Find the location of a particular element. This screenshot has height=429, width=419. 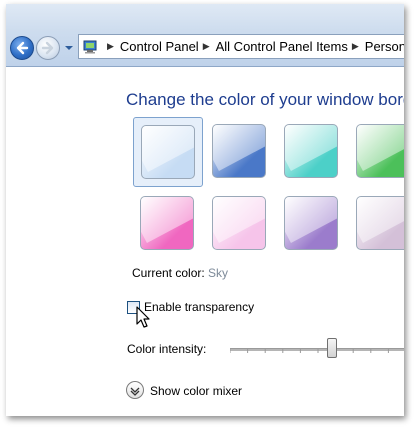

swatch-sea-foam is located at coordinates (312, 152).